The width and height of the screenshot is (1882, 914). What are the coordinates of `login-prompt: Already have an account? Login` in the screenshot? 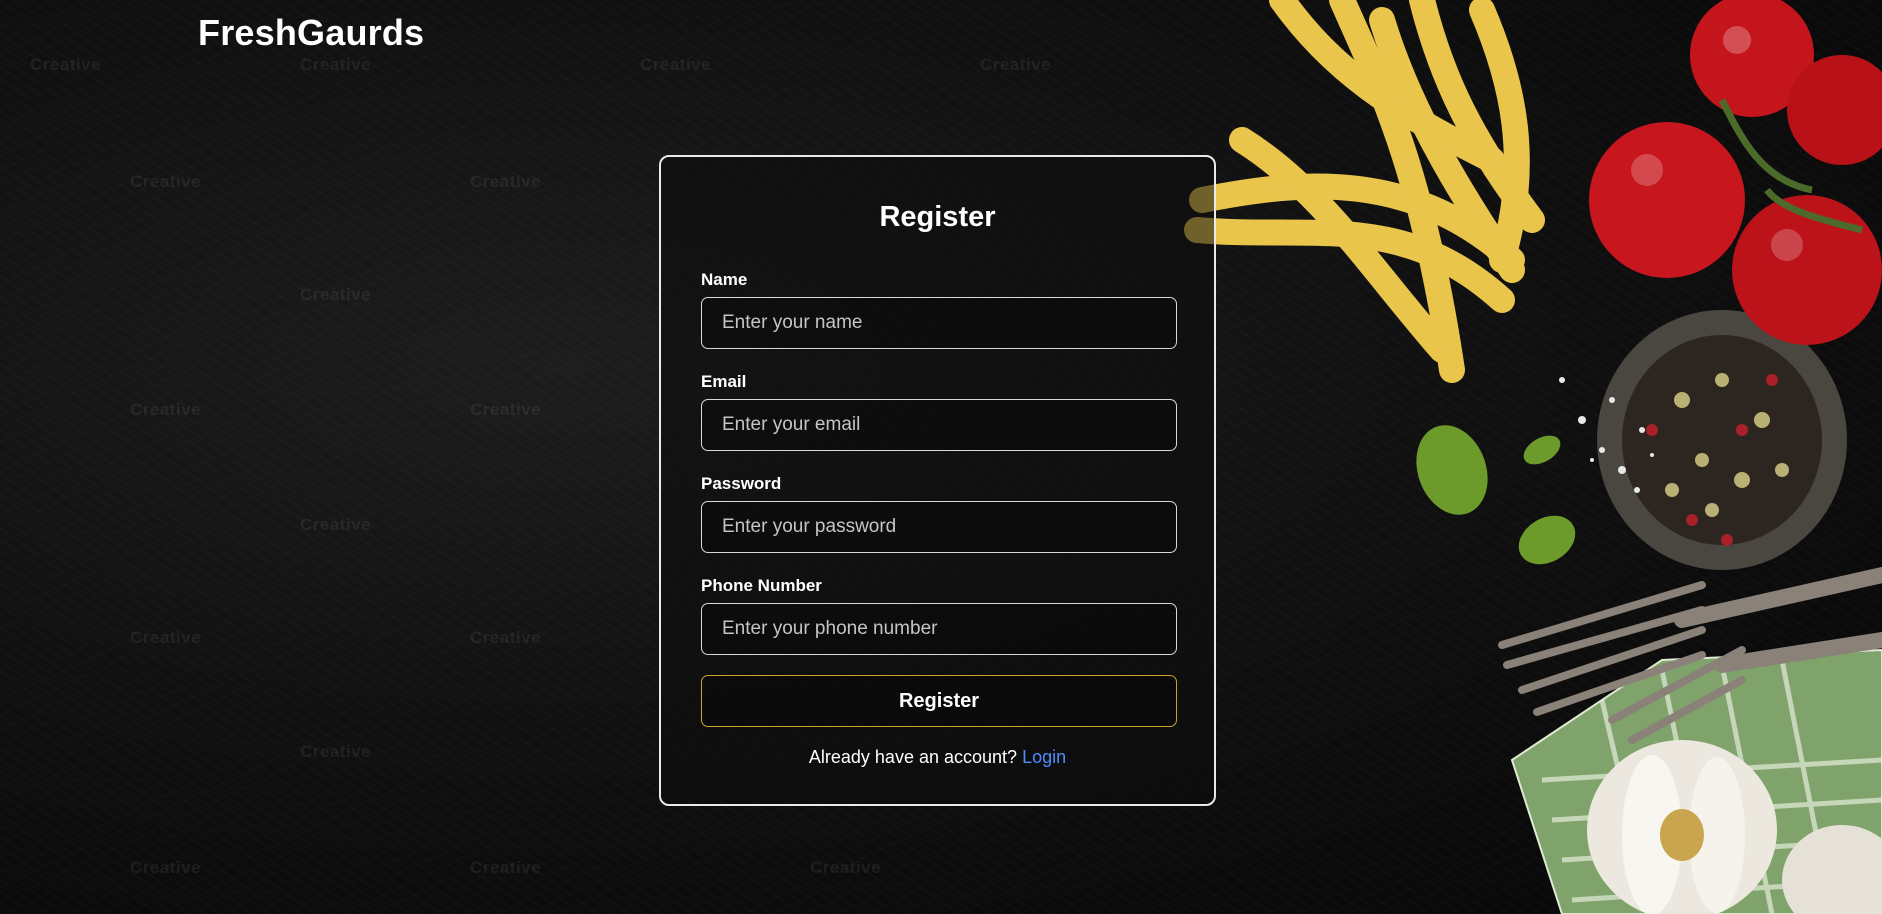 It's located at (937, 757).